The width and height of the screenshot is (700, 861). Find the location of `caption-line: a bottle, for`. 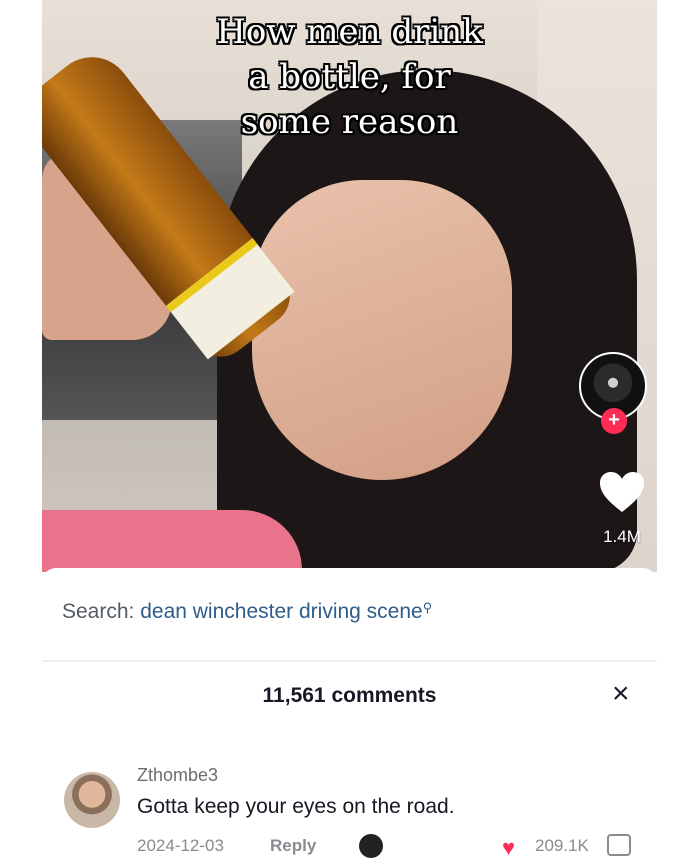

caption-line: a bottle, for is located at coordinates (349, 77).